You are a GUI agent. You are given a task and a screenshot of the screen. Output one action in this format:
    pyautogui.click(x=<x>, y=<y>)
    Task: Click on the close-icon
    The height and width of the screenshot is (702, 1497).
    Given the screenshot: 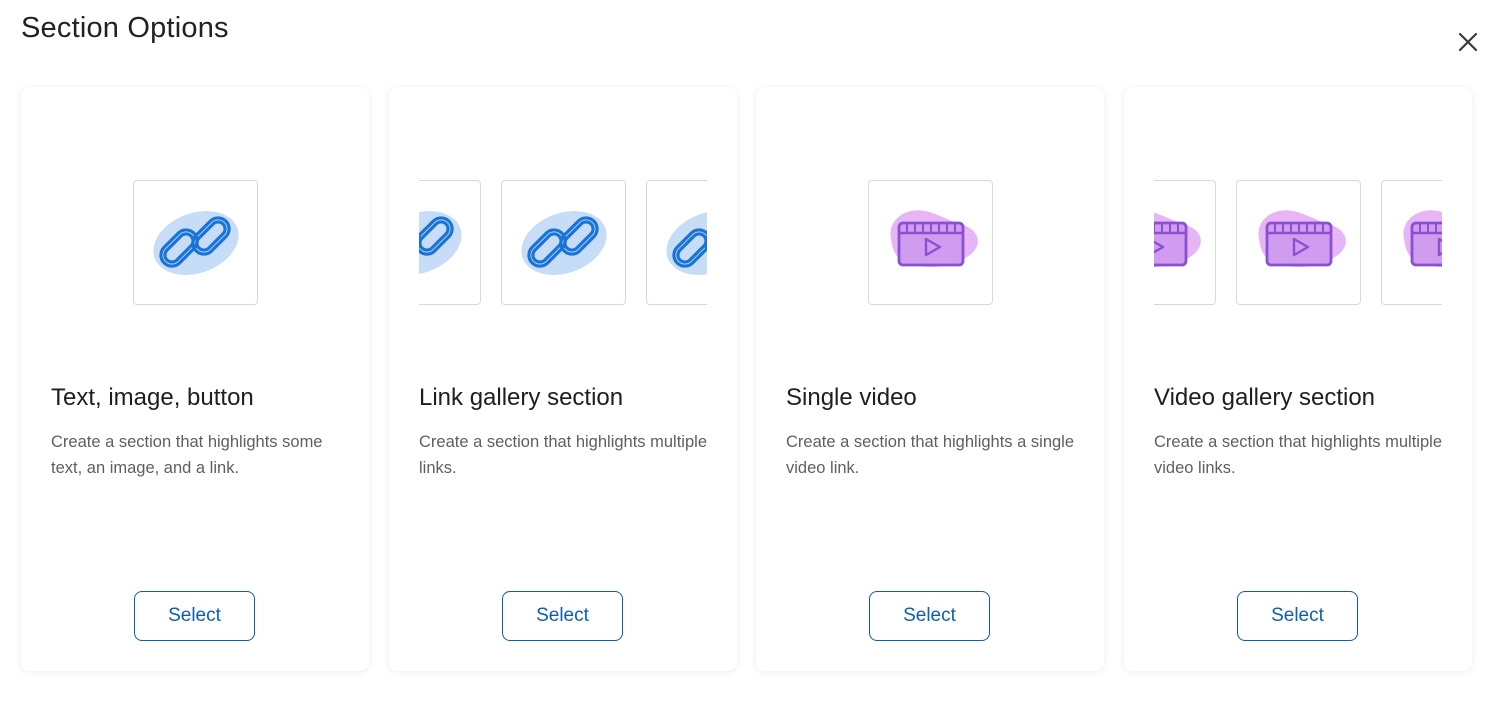 What is the action you would take?
    pyautogui.click(x=1468, y=42)
    